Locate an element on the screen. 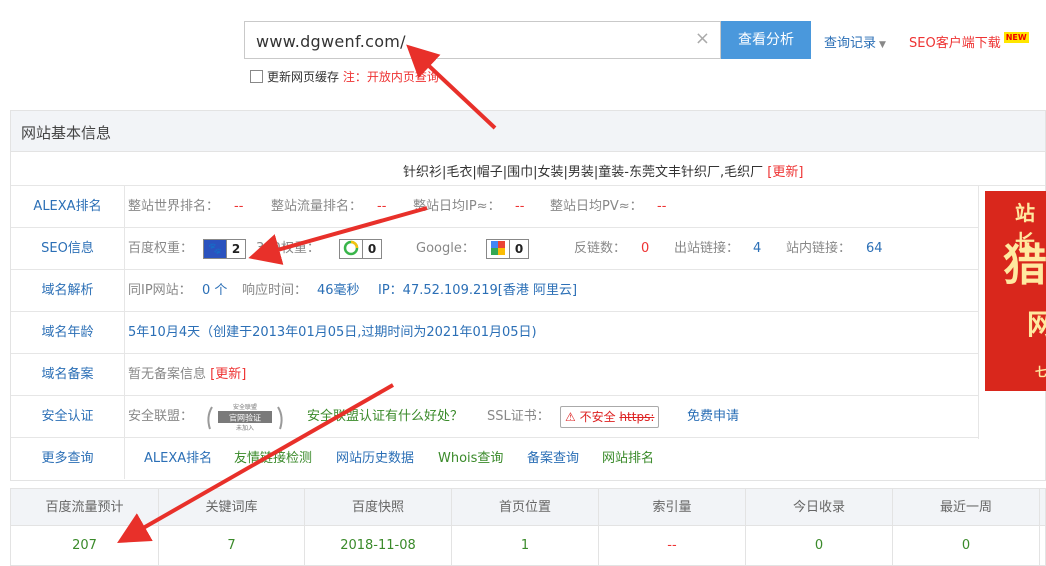  outlinks-label: 出站链接： is located at coordinates (707, 248).